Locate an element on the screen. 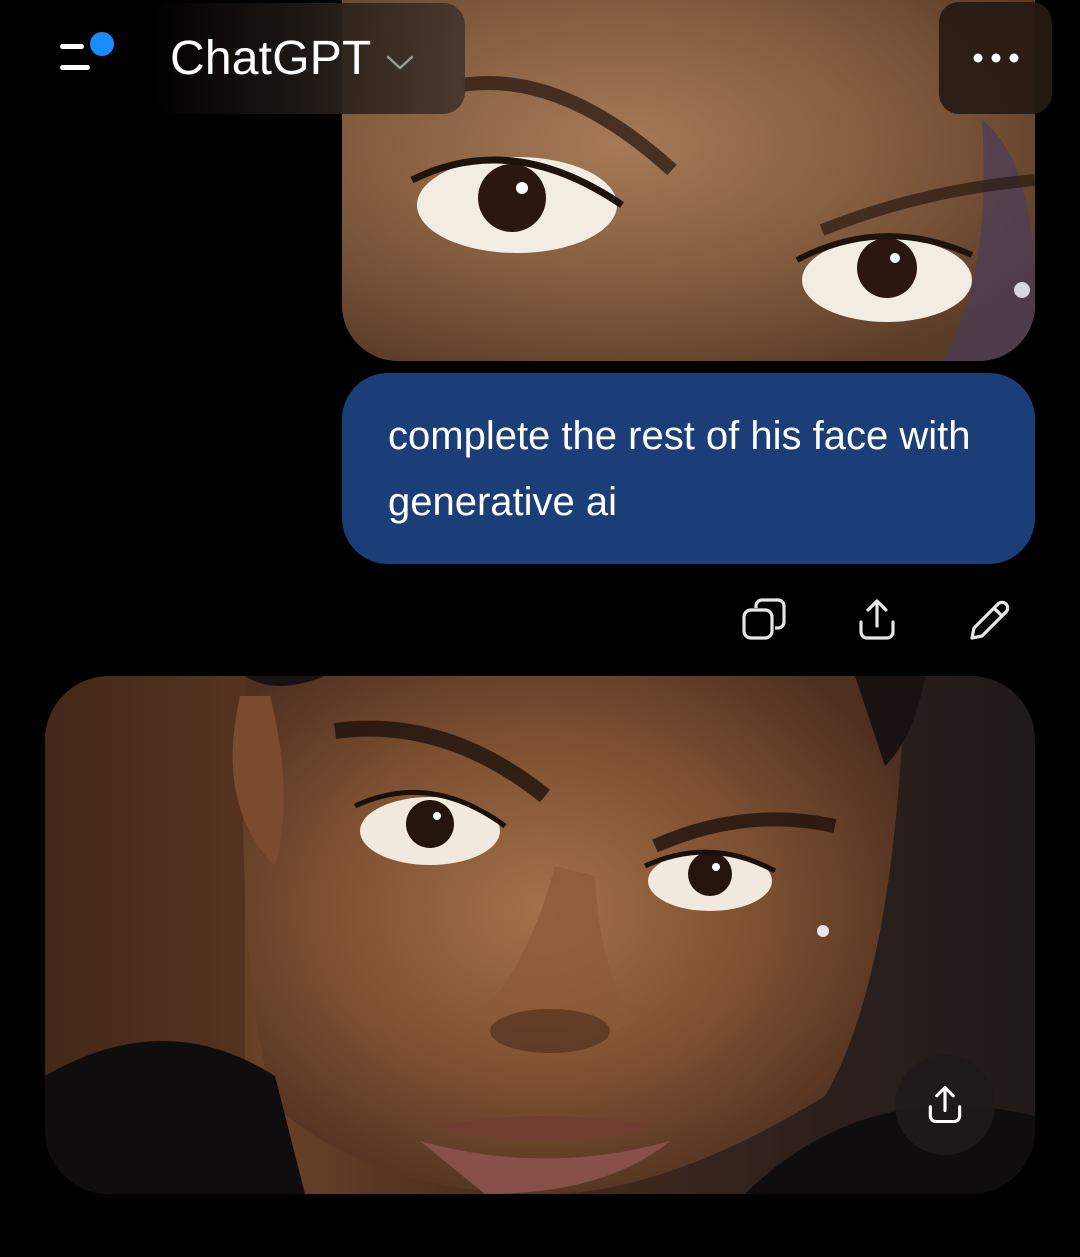 This screenshot has height=1257, width=1080. copy-button is located at coordinates (764, 620).